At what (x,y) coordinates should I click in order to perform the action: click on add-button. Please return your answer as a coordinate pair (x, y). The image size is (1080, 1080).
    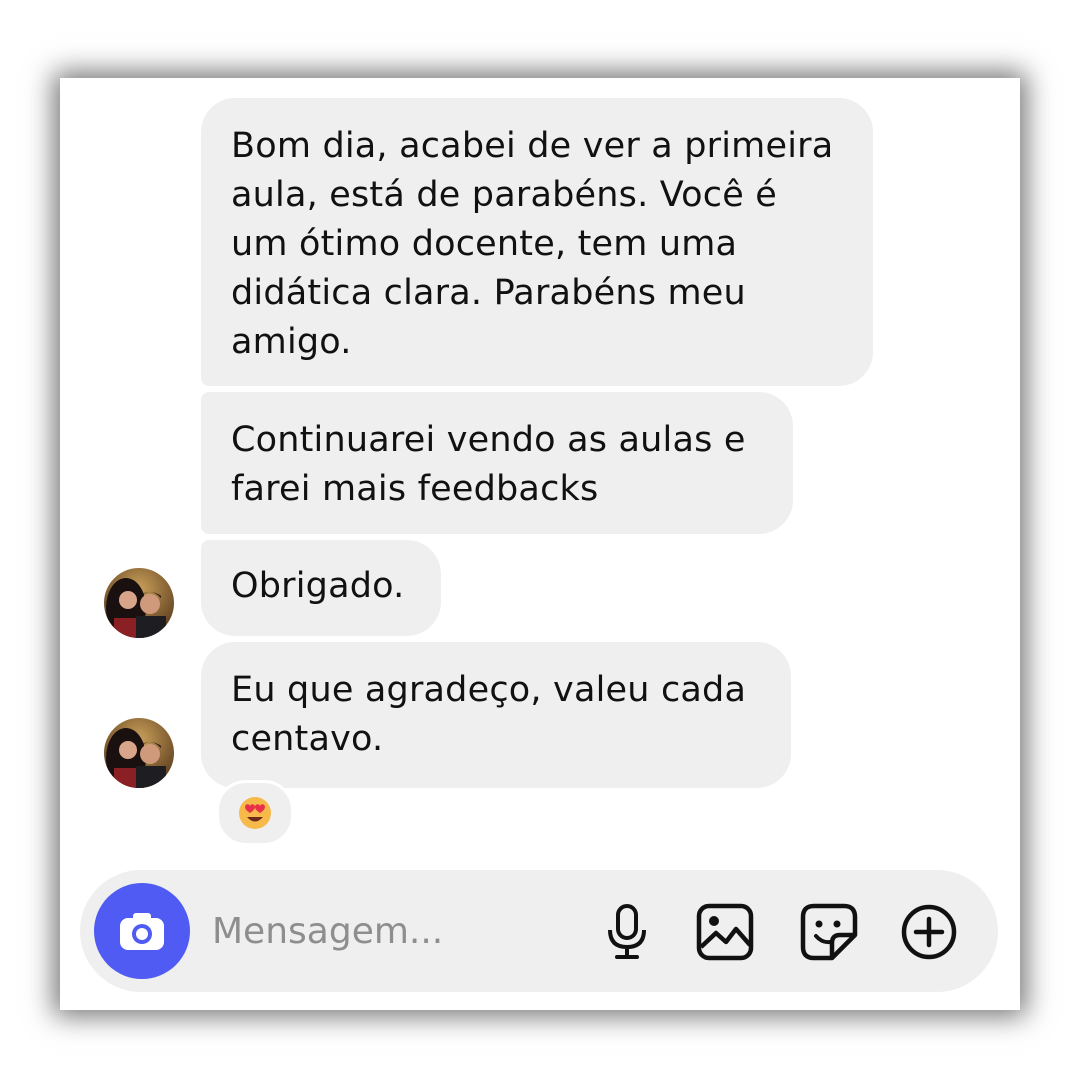
    Looking at the image, I should click on (929, 932).